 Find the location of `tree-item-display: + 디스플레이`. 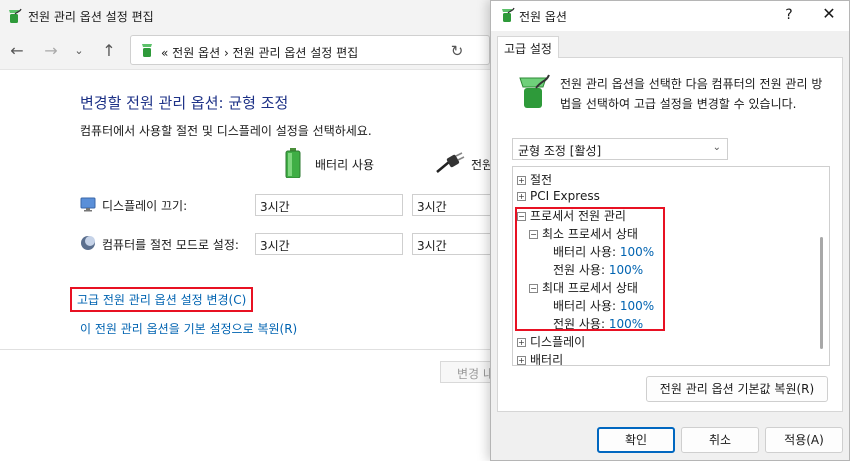

tree-item-display: + 디스플레이 is located at coordinates (551, 341).